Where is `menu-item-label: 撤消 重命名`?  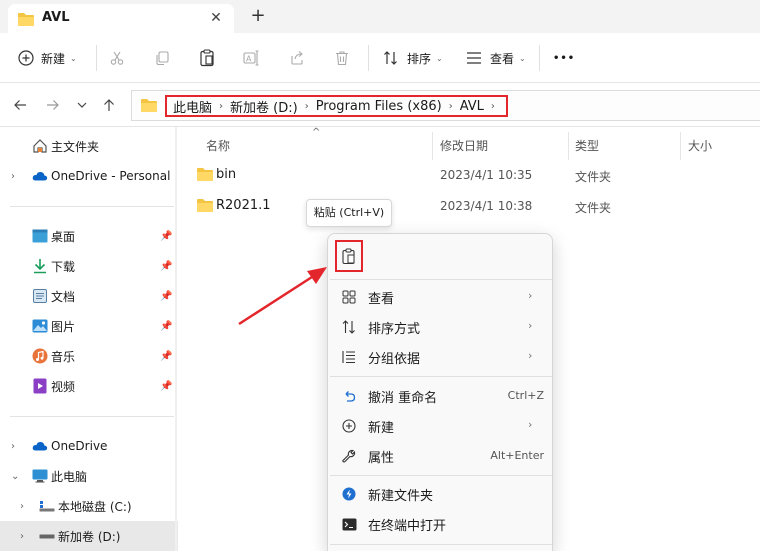 menu-item-label: 撤消 重命名 is located at coordinates (403, 398).